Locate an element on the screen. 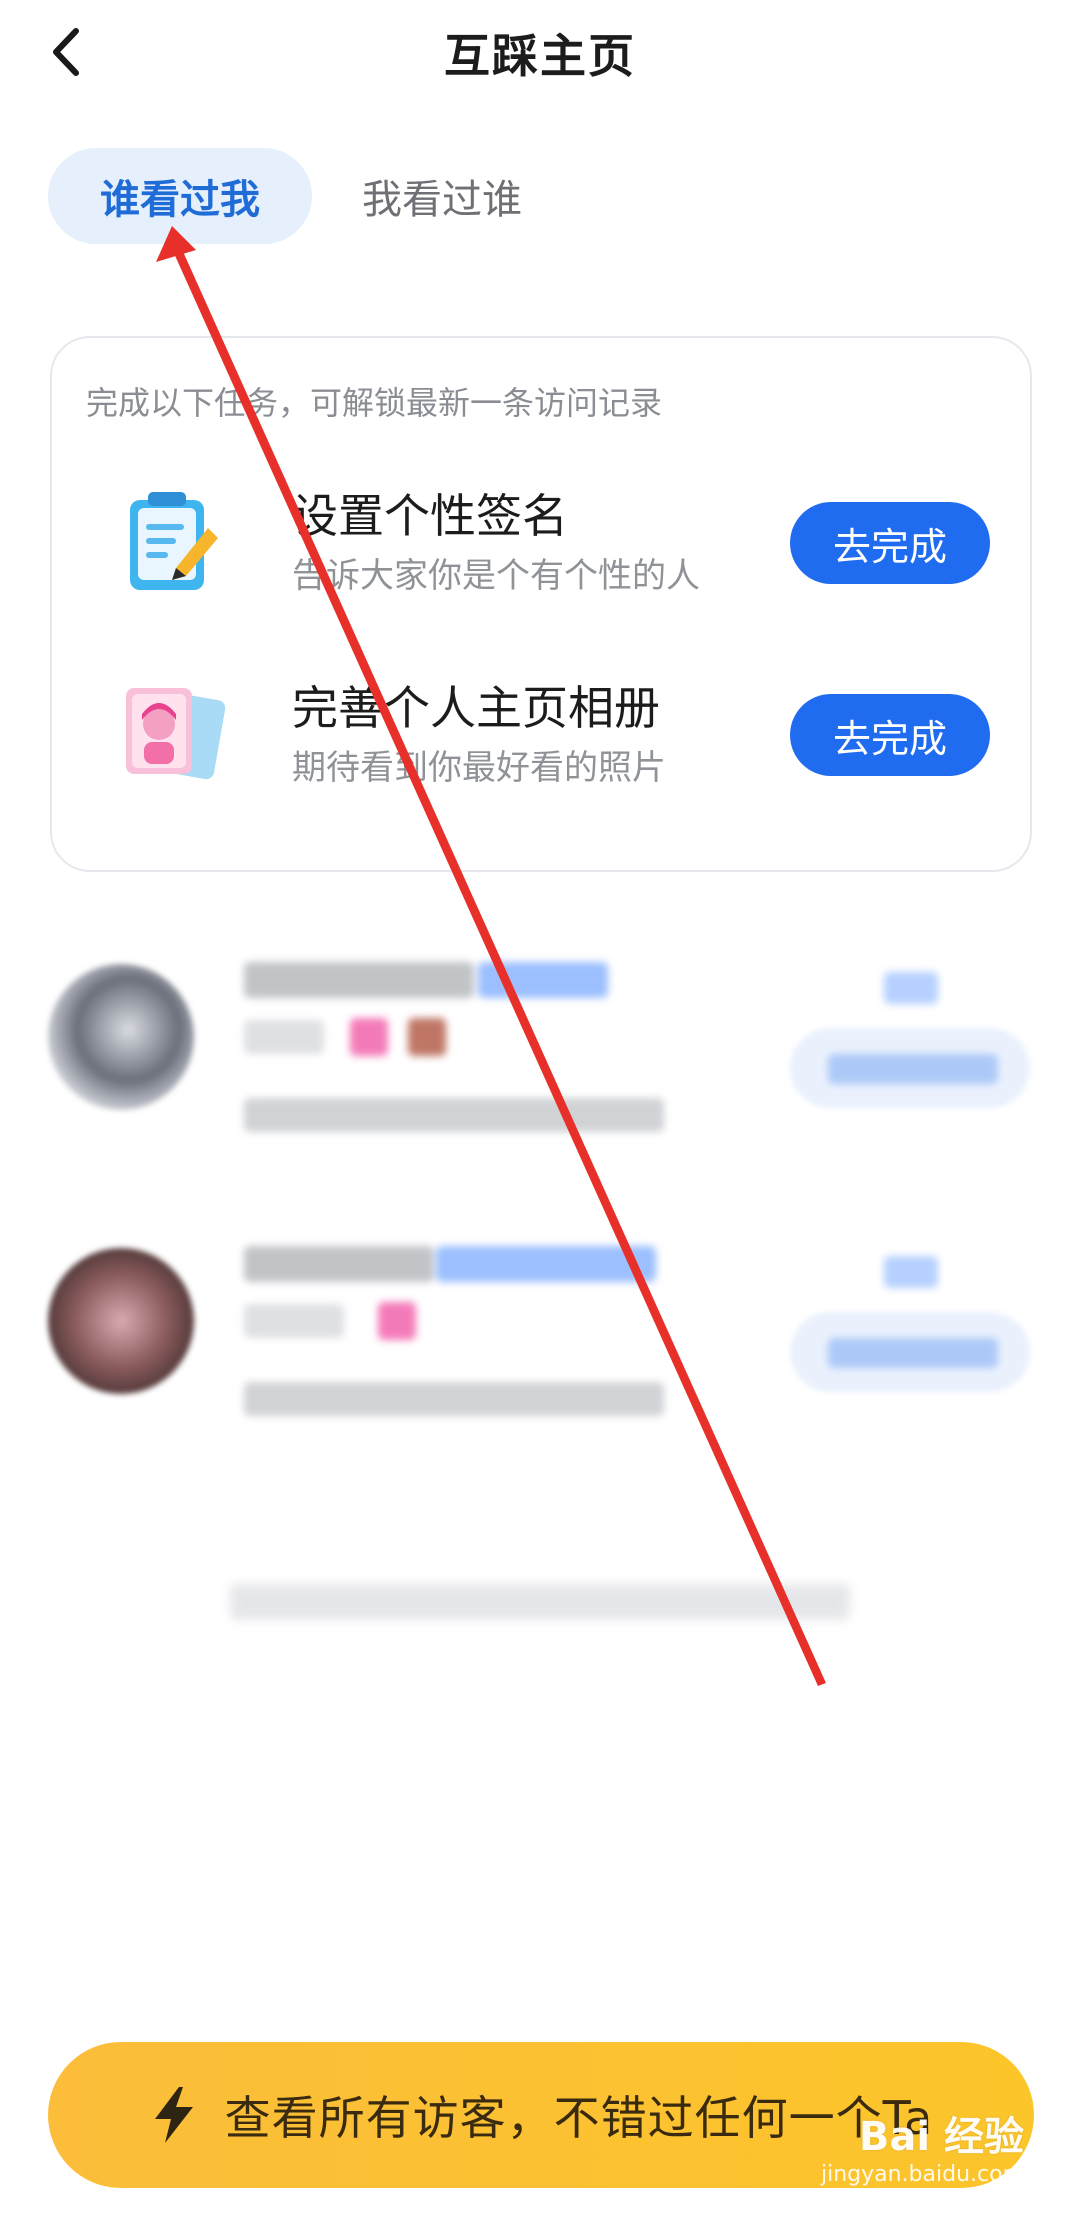  watermark-main: Bai 经验 is located at coordinates (941, 2137).